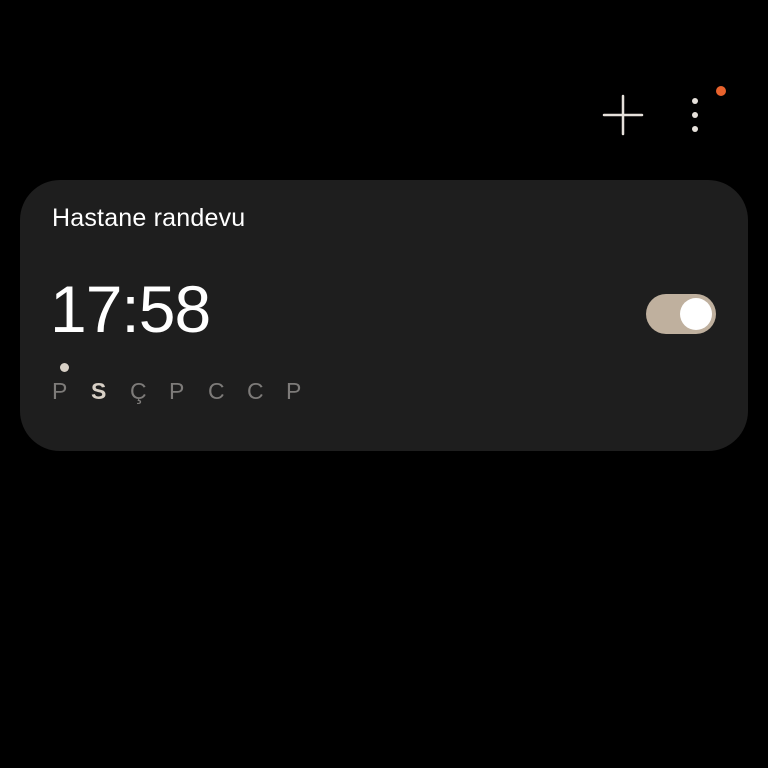 The height and width of the screenshot is (768, 768). I want to click on day-label: Ç, so click(139, 391).